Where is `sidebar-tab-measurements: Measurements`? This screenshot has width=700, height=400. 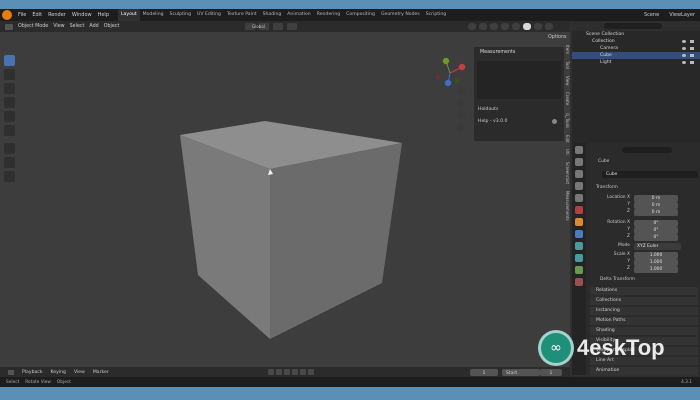 sidebar-tab-measurements: Measurements is located at coordinates (567, 206).